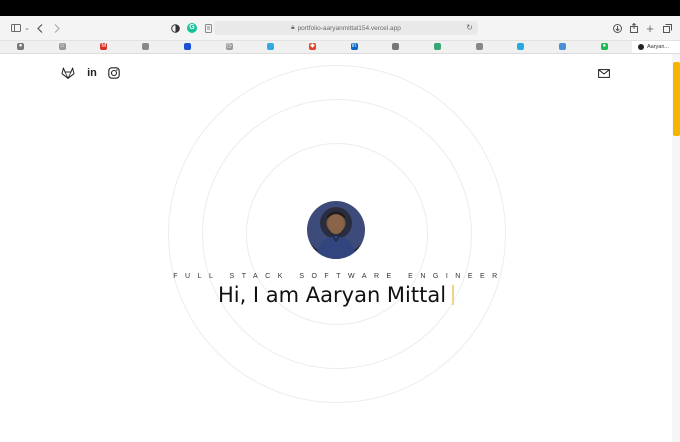 The height and width of the screenshot is (442, 680). What do you see at coordinates (175, 28) in the screenshot?
I see `shield-icon` at bounding box center [175, 28].